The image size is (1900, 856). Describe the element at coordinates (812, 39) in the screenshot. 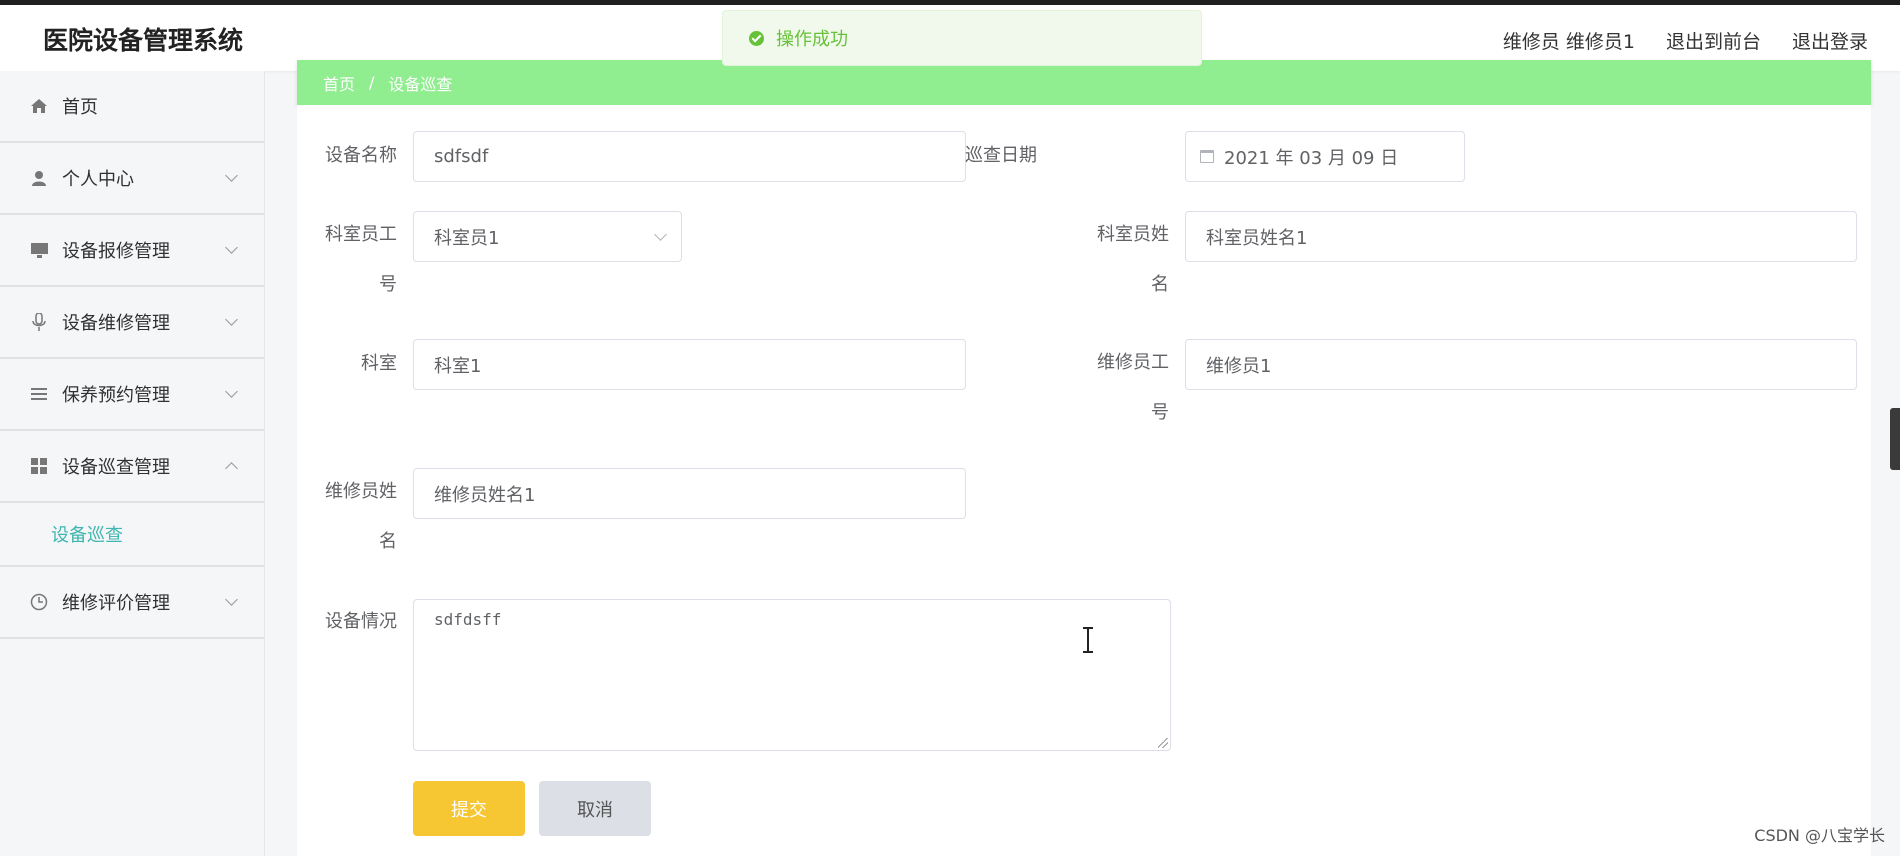

I see `toast-message: 操作成功` at that location.